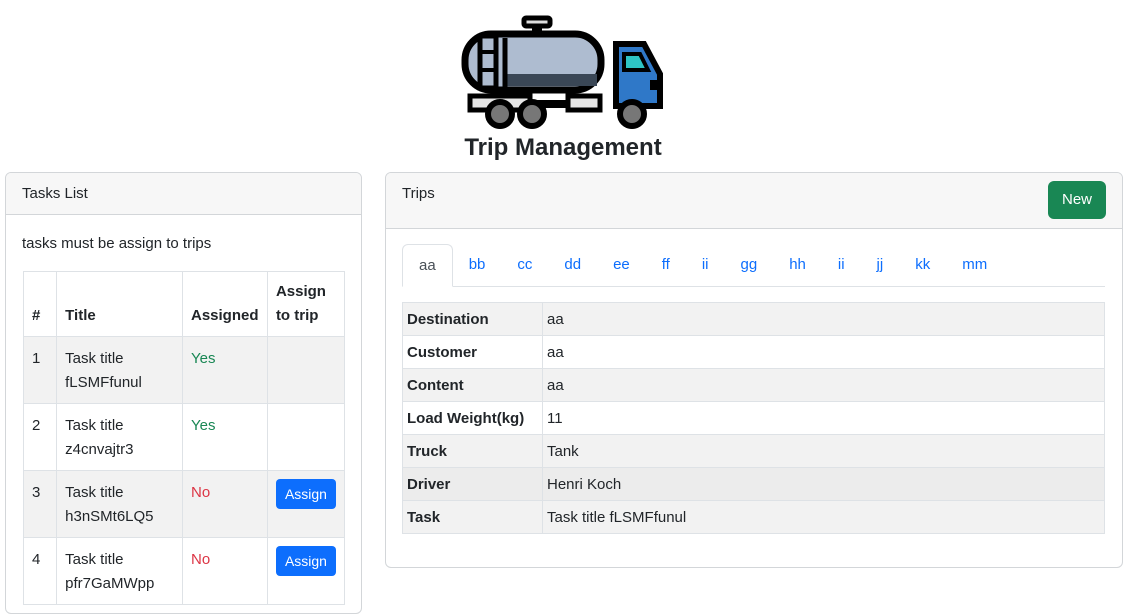 The width and height of the screenshot is (1136, 614). I want to click on task-title: Task title h3nSMt6LQ5, so click(119, 504).